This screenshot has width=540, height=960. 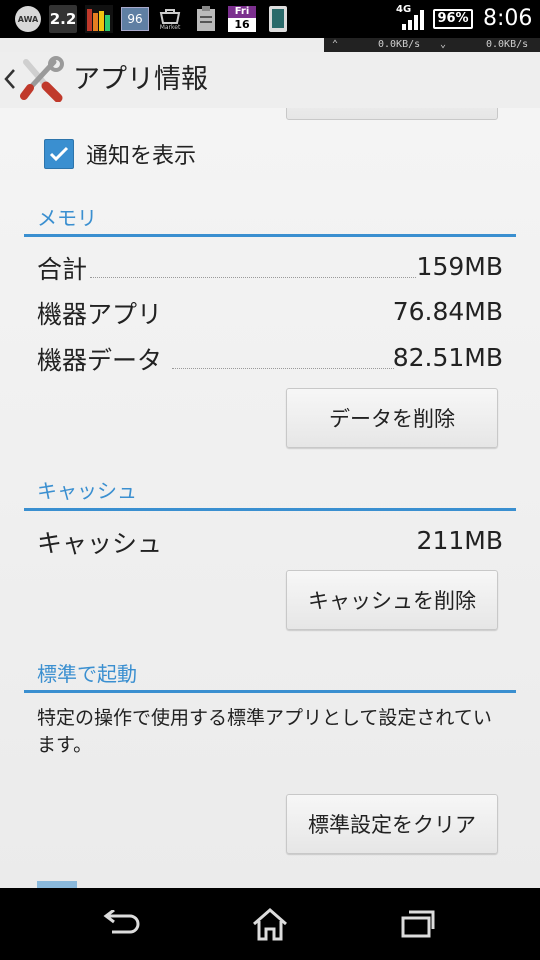 What do you see at coordinates (392, 824) in the screenshot?
I see `clear-defaults-button: 標準設定をクリア` at bounding box center [392, 824].